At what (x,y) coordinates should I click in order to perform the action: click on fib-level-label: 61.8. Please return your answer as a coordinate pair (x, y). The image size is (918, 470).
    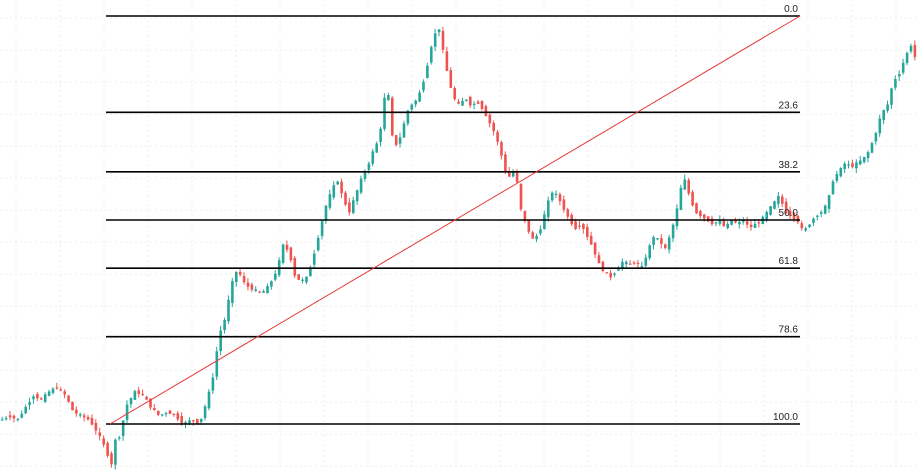
    Looking at the image, I should click on (789, 261).